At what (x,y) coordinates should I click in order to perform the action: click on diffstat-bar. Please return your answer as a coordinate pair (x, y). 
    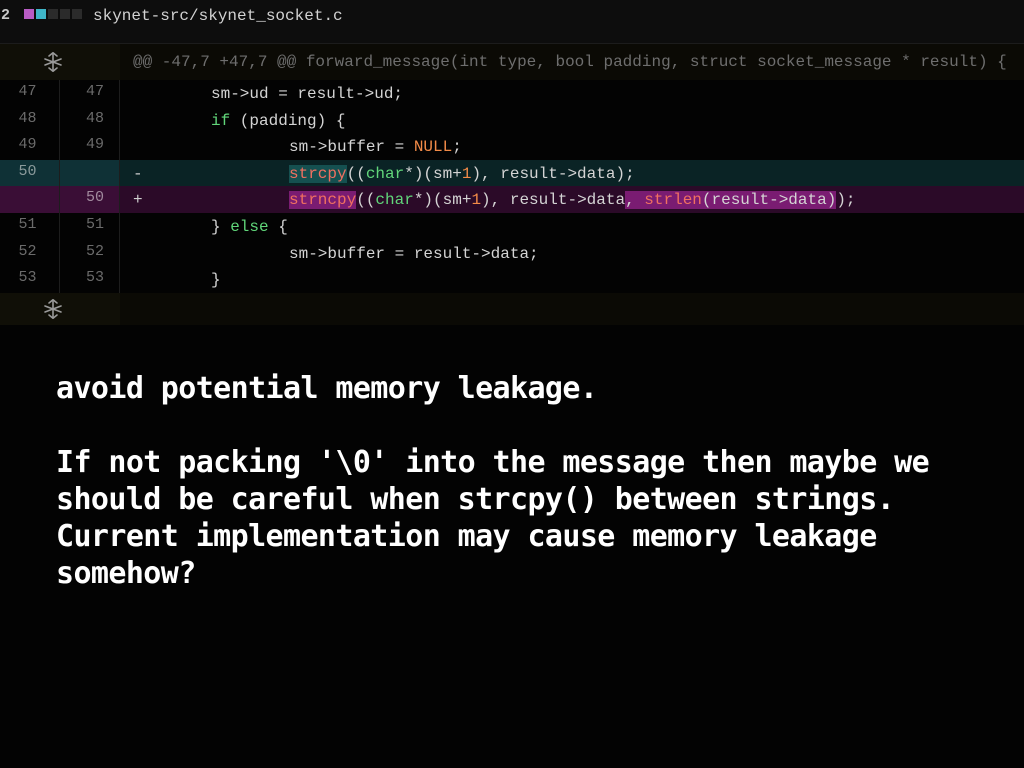
    Looking at the image, I should click on (53, 14).